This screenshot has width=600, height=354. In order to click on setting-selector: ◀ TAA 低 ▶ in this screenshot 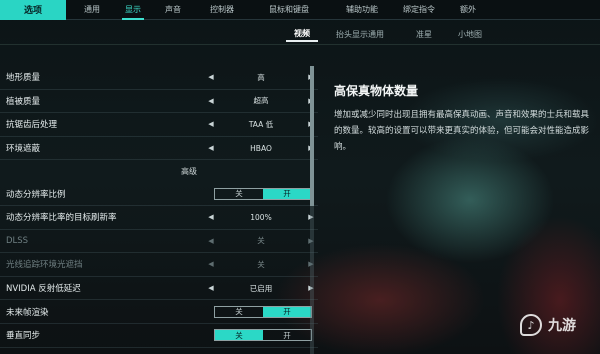, I will do `click(261, 124)`.